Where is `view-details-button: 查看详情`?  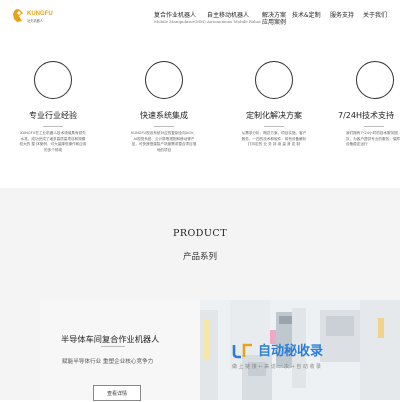 view-details-button: 查看详情 is located at coordinates (117, 393).